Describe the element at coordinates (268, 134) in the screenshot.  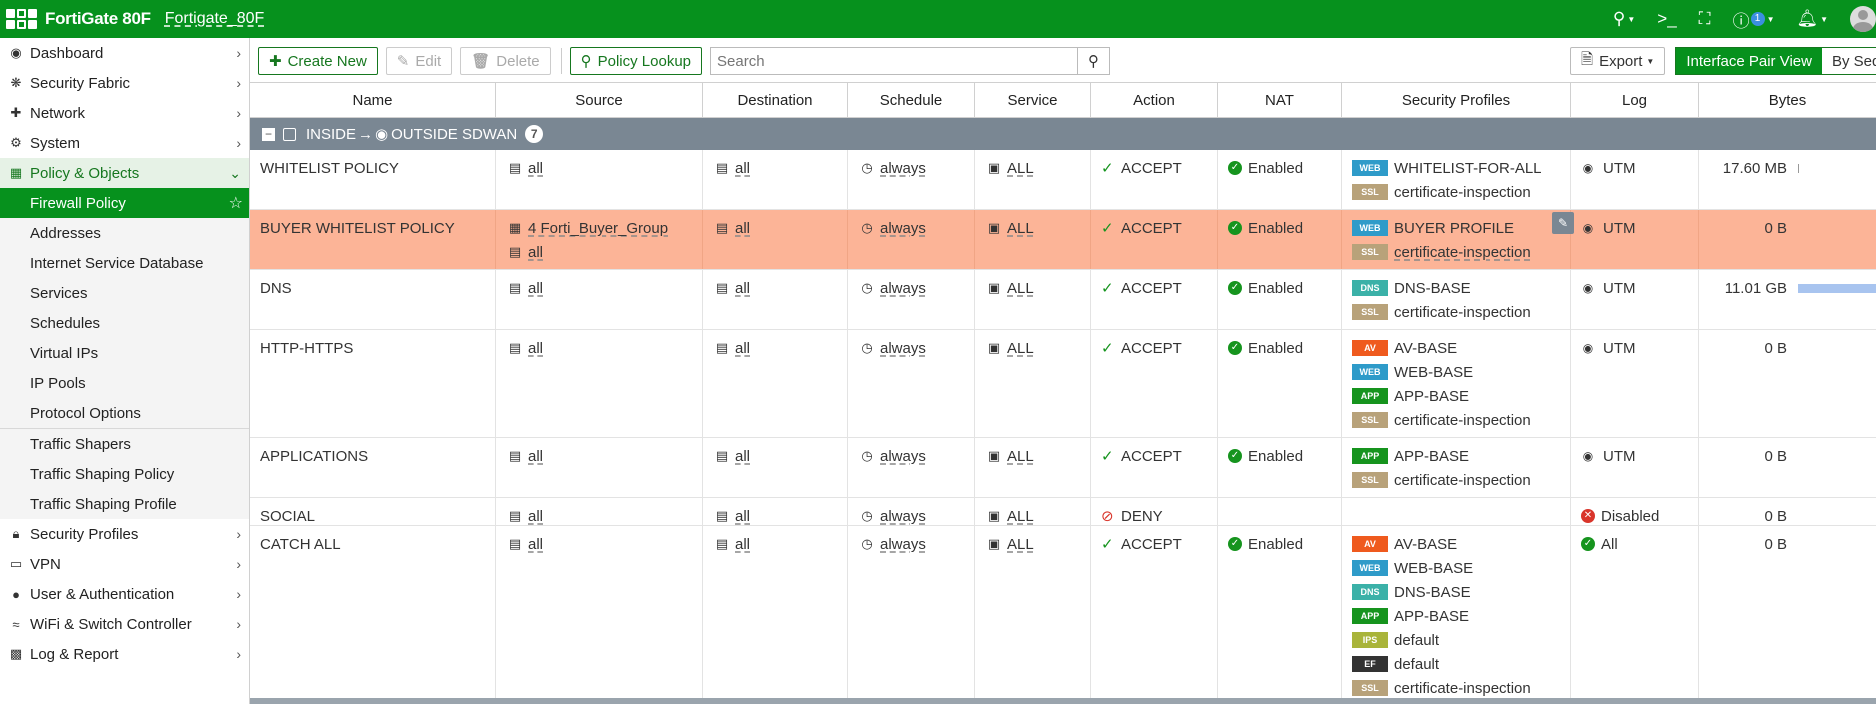
I see `collapse-icon: −` at that location.